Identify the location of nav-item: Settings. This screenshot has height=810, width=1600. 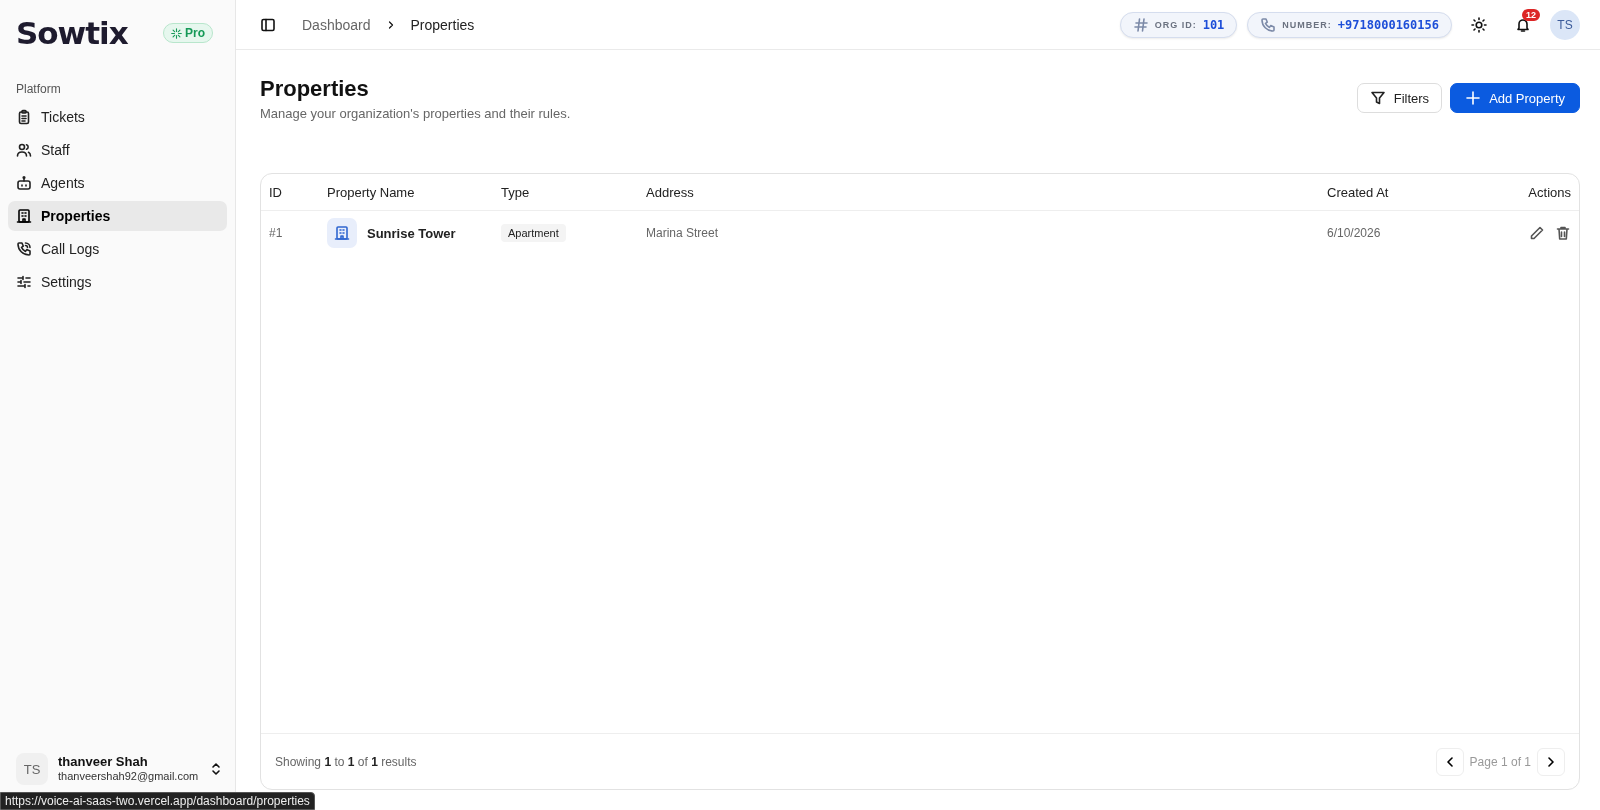
(117, 282).